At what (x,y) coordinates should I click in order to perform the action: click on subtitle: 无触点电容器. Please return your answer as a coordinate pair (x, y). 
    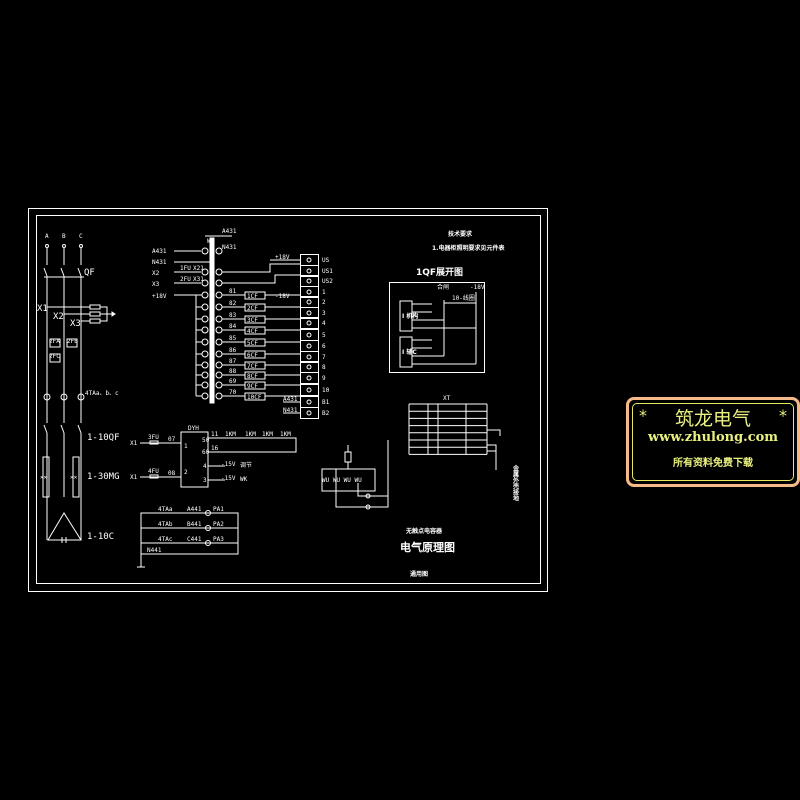
    Looking at the image, I should click on (424, 531).